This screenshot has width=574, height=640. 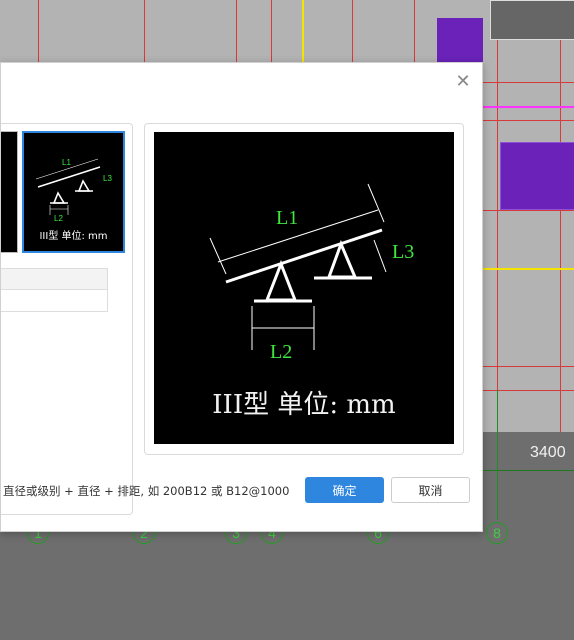 I want to click on thumbnail-drawing: L1 L3 L2, so click(x=73, y=190).